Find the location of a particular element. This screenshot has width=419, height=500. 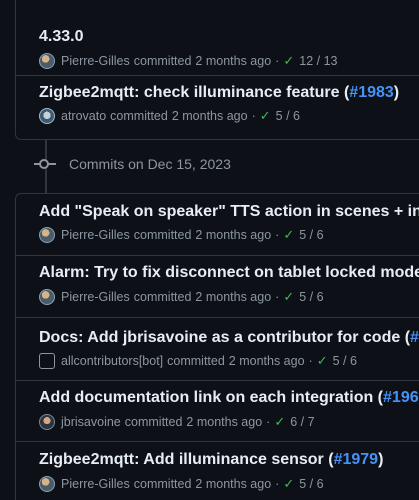

commit-message: Zigbee2mqtt: check illuminance feature ( is located at coordinates (194, 92).